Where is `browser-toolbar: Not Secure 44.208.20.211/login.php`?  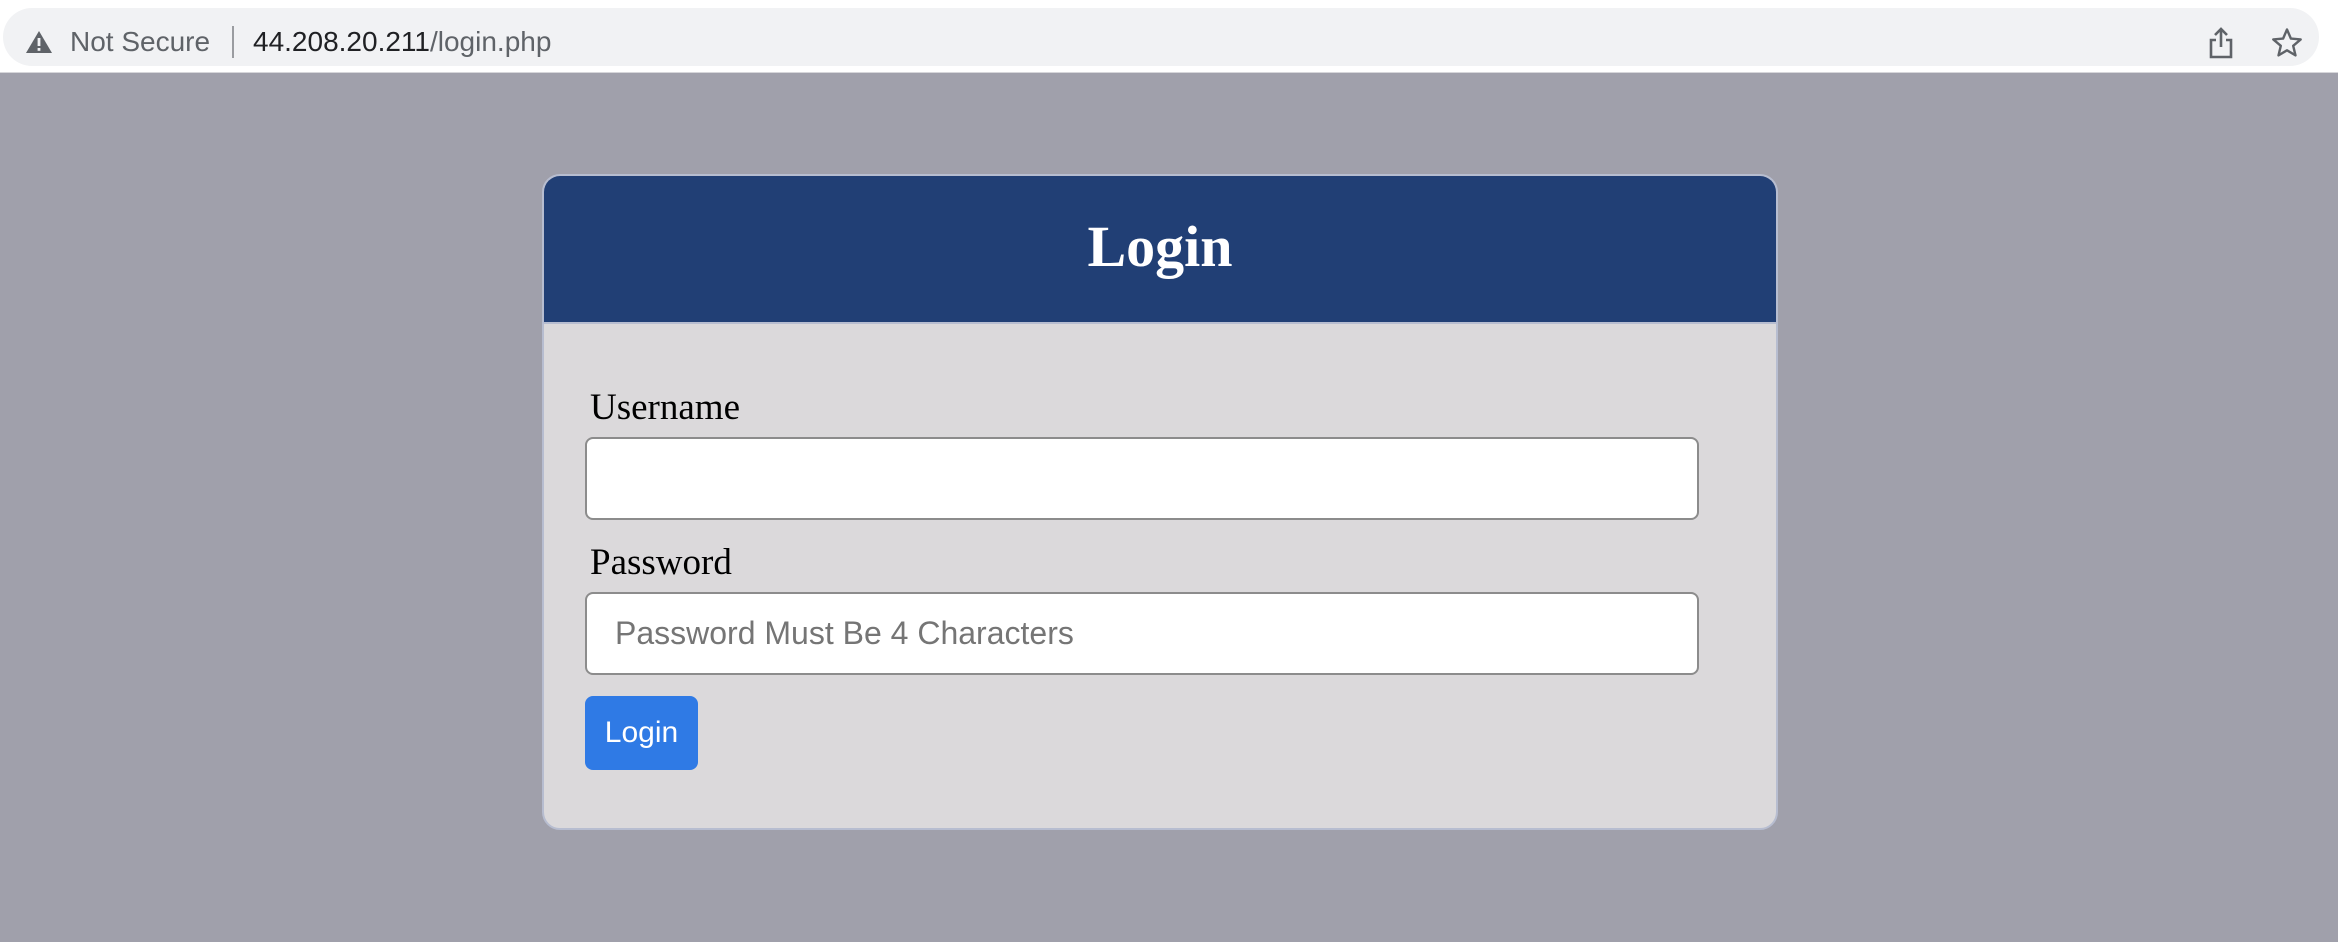 browser-toolbar: Not Secure 44.208.20.211/login.php is located at coordinates (1169, 36).